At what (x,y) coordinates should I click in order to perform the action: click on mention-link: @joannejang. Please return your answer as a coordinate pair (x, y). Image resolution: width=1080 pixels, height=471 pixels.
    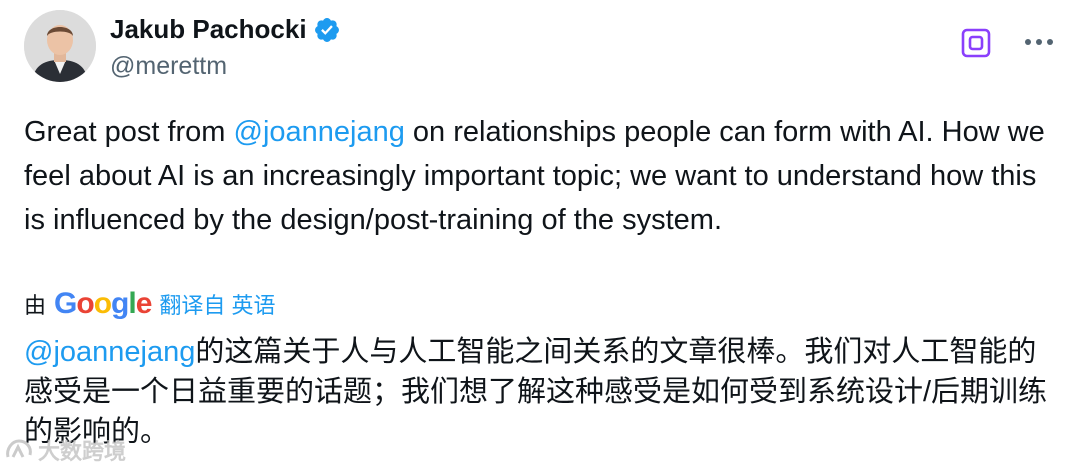
    Looking at the image, I should click on (319, 132).